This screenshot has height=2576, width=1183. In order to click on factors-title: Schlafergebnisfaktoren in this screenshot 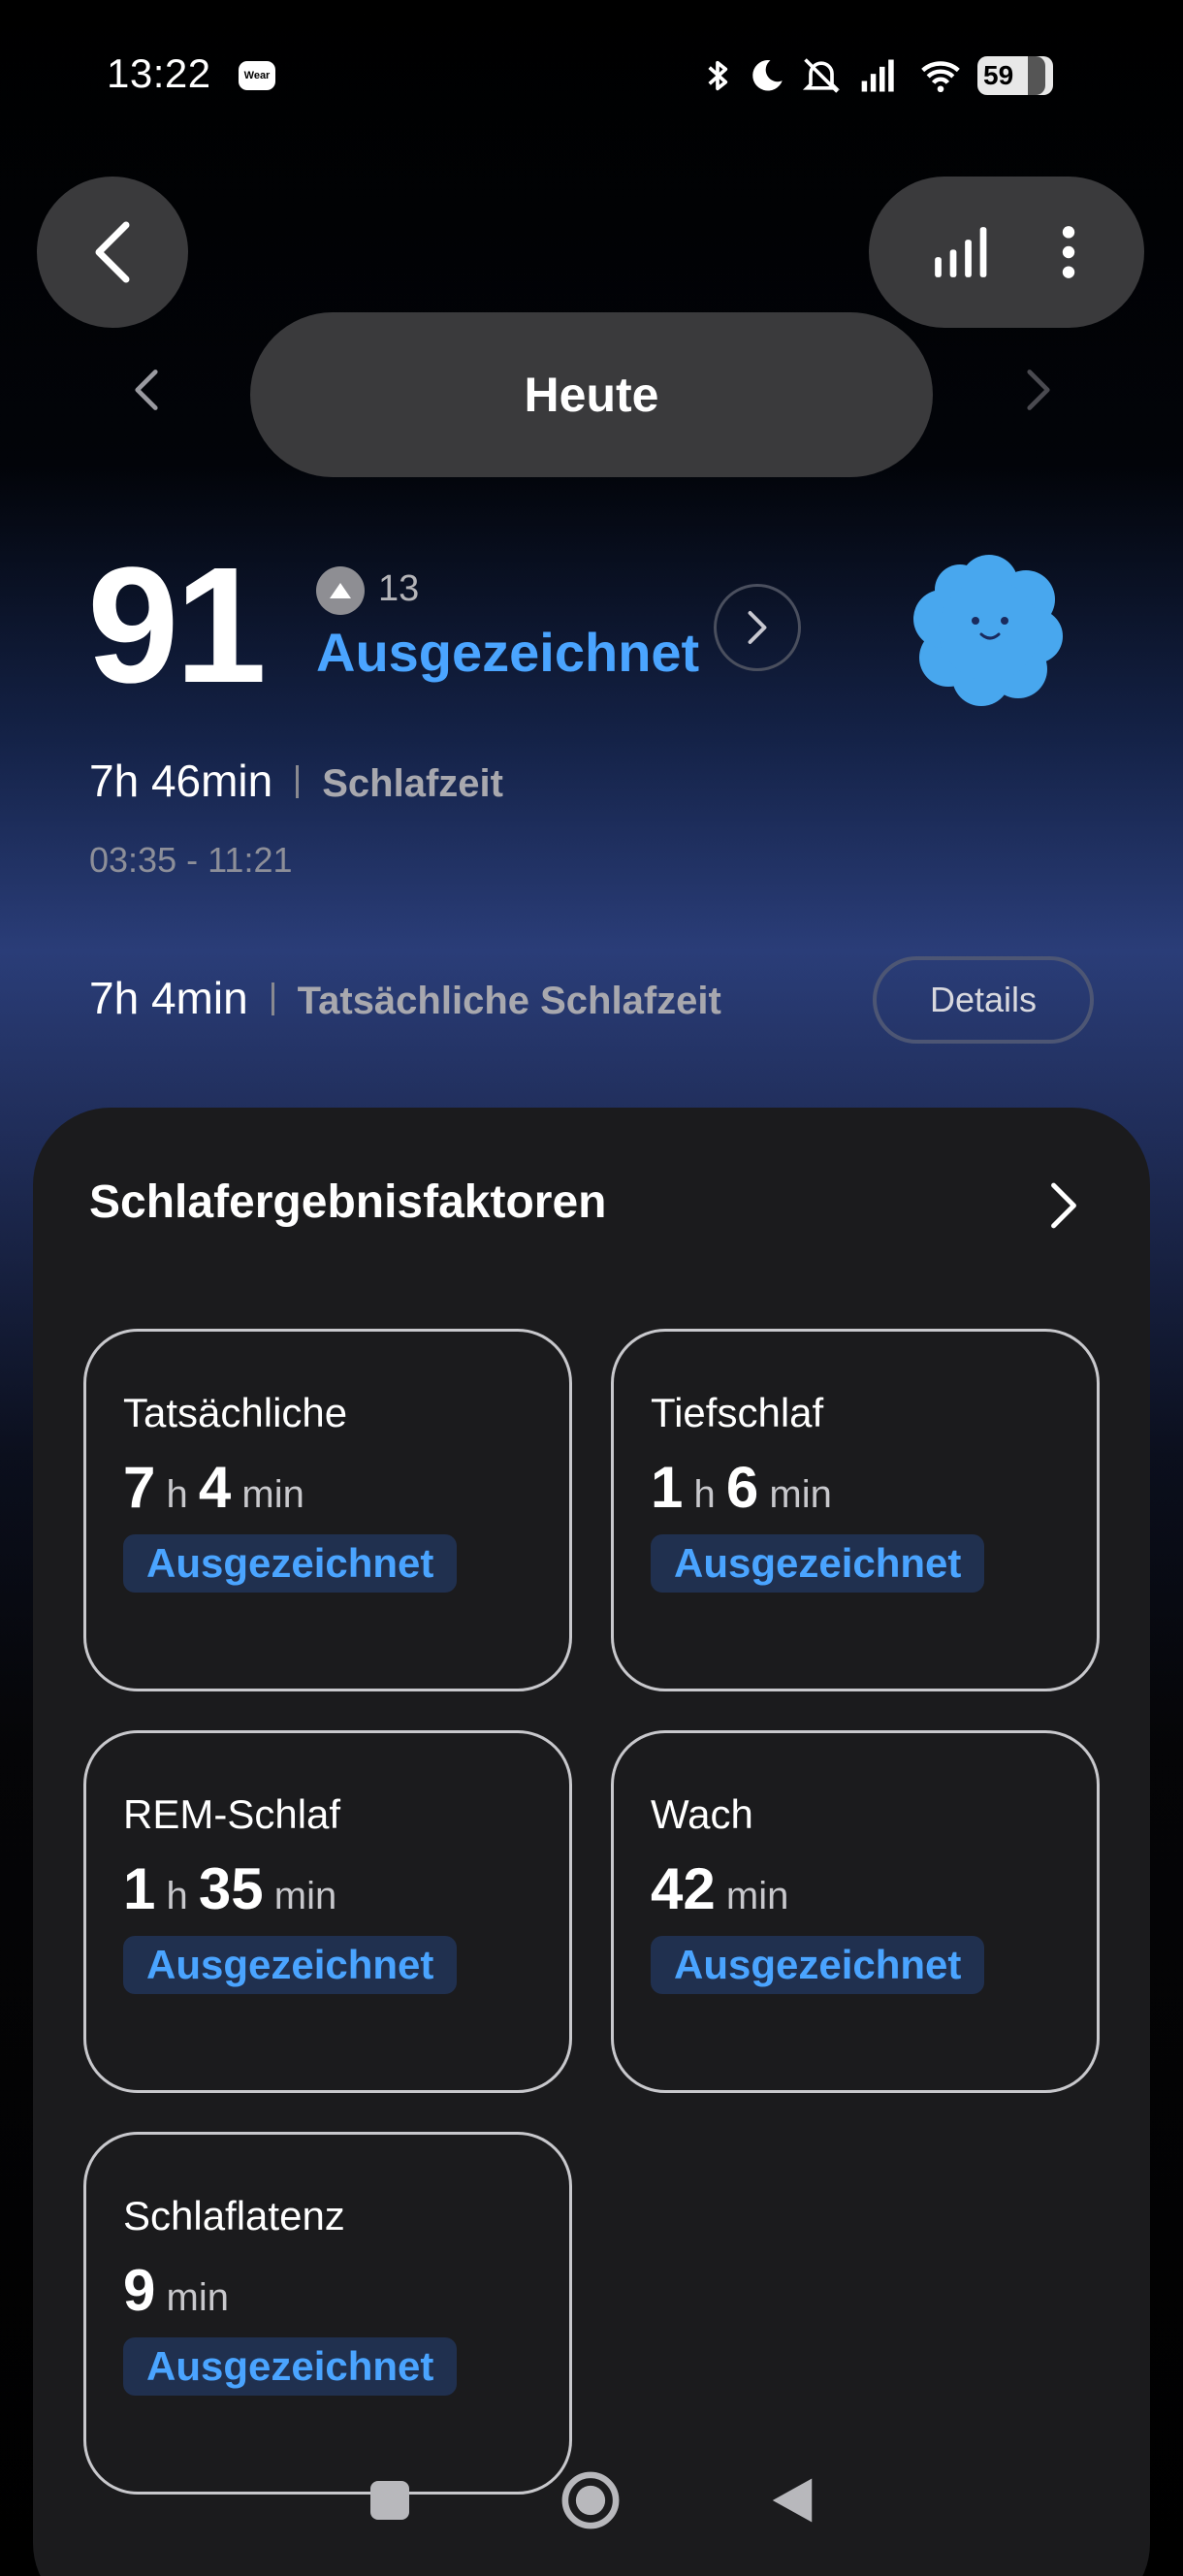, I will do `click(347, 1202)`.